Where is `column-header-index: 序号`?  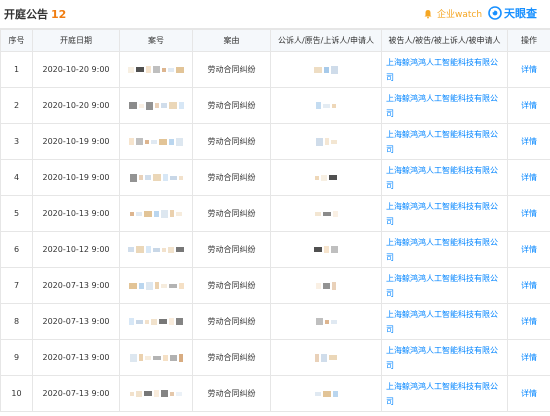 column-header-index: 序号 is located at coordinates (16, 40).